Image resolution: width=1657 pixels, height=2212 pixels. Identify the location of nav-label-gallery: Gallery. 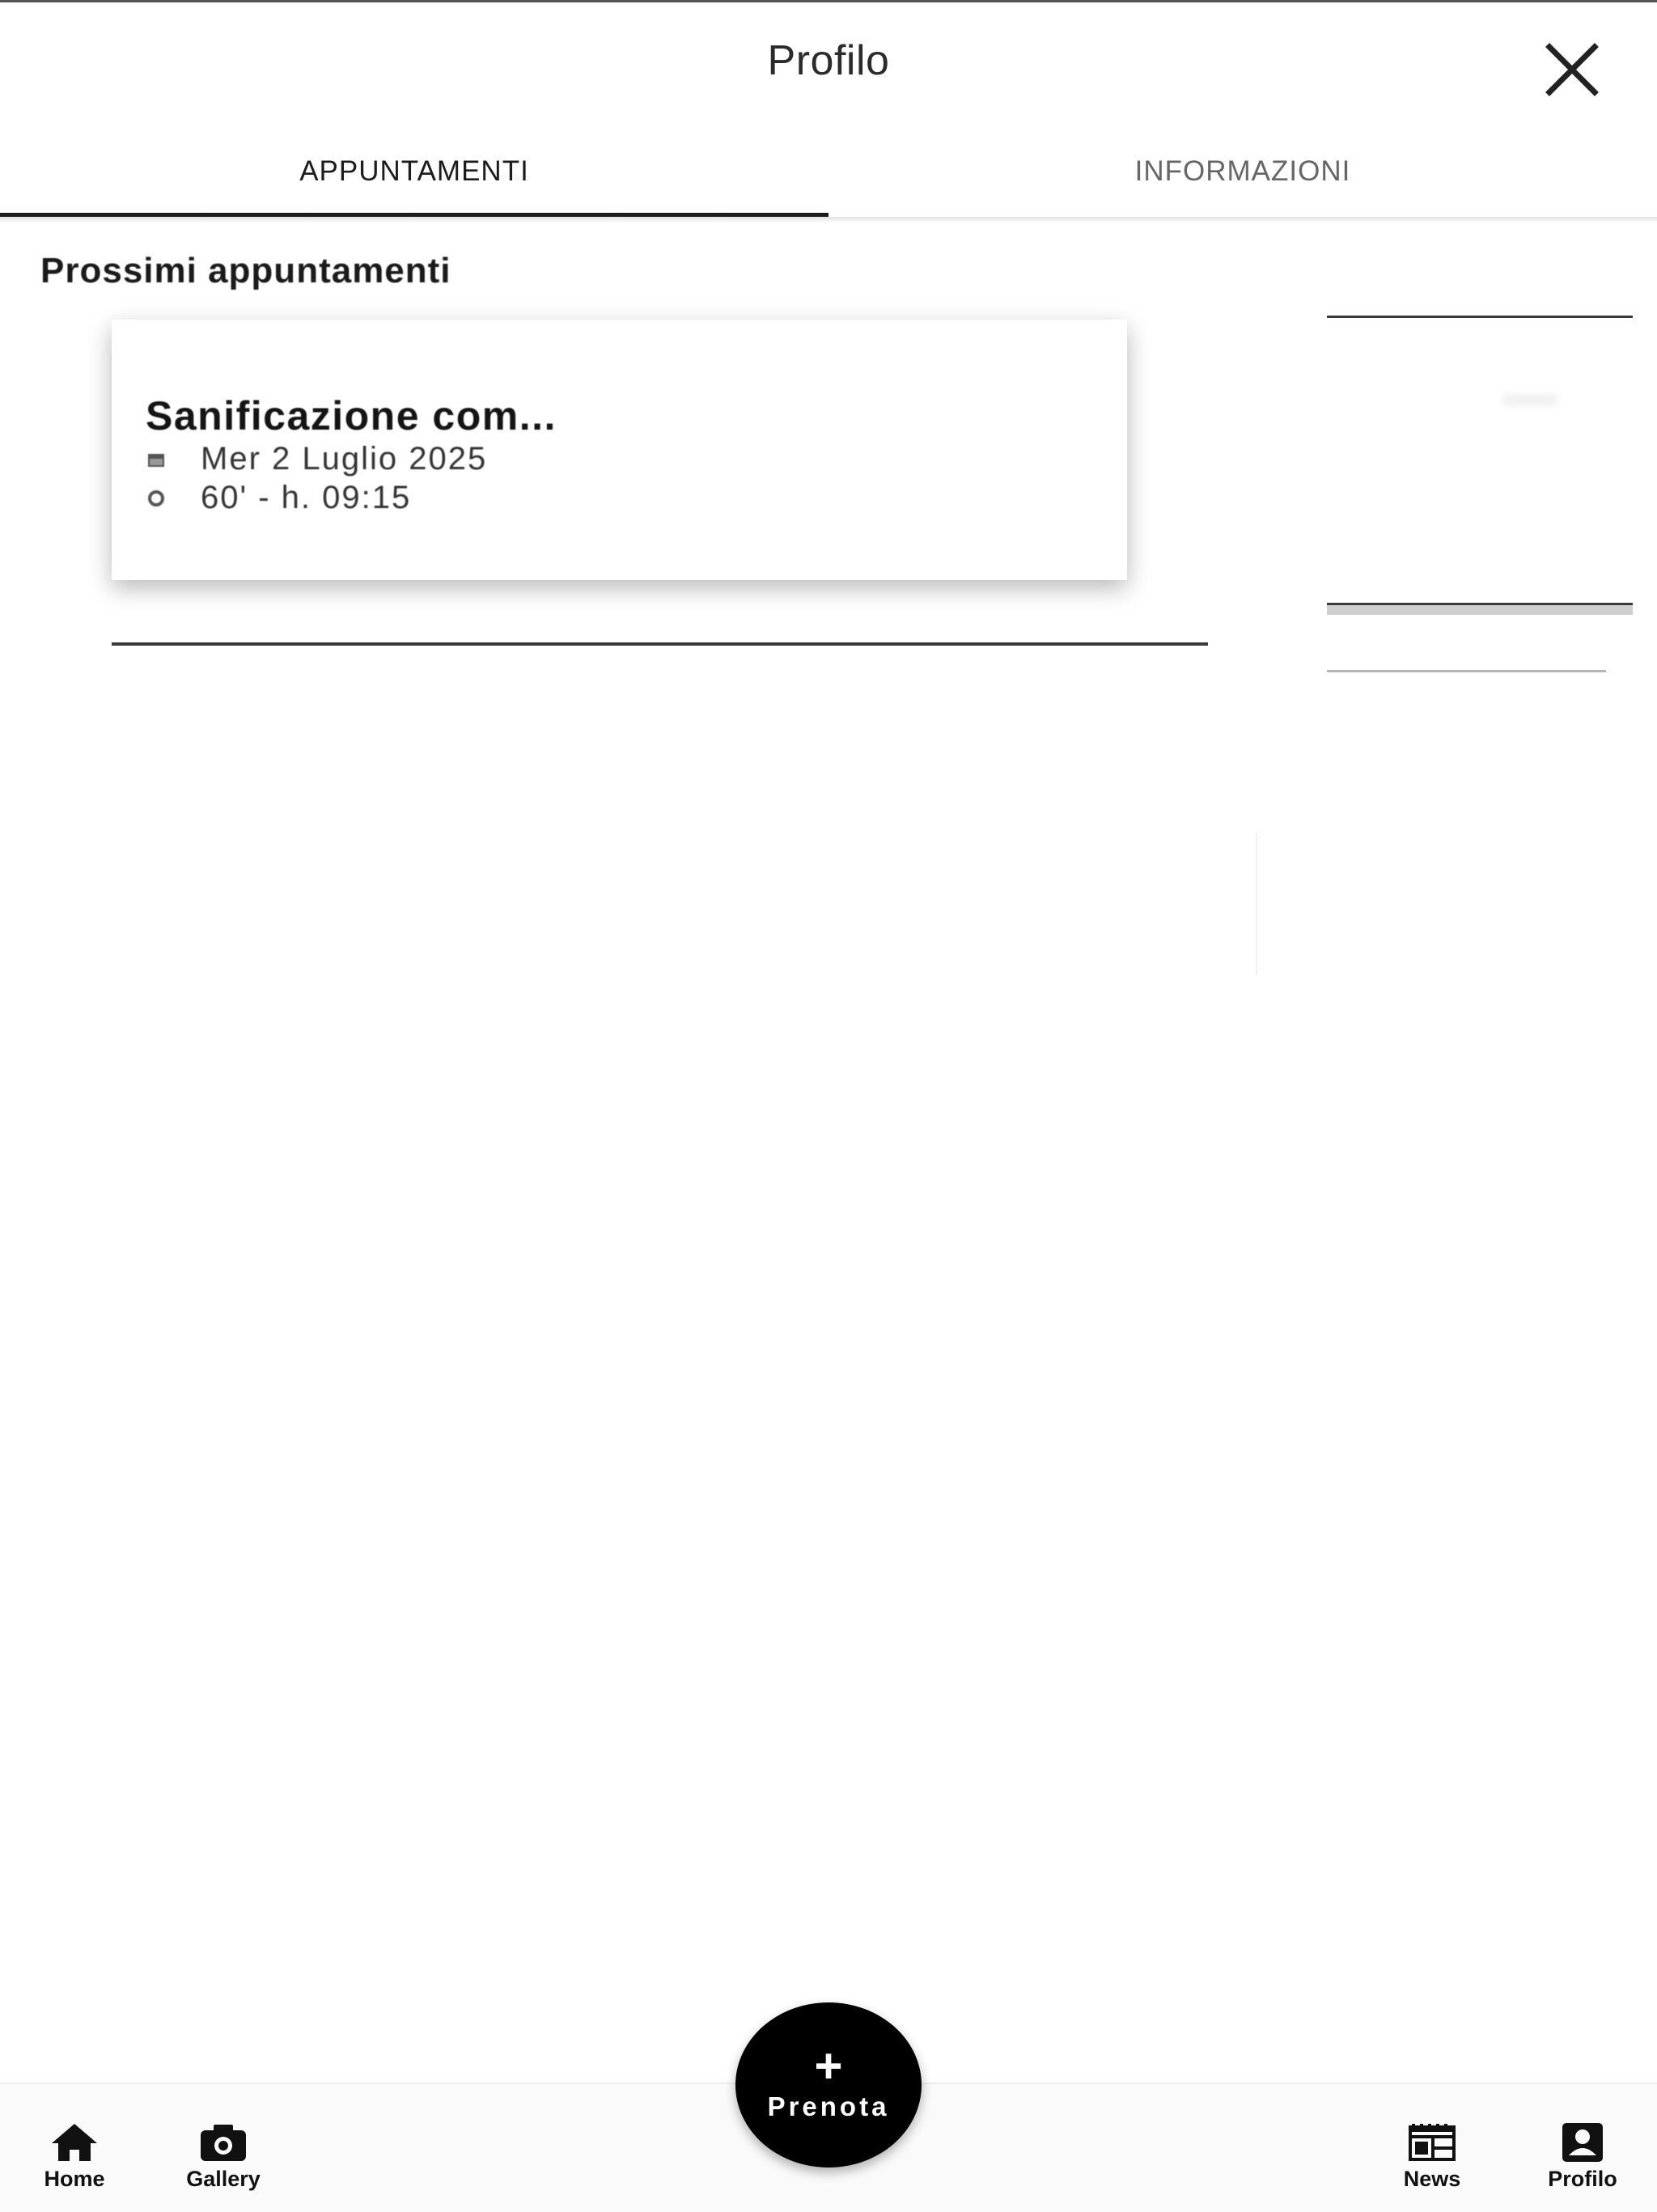
(223, 2179).